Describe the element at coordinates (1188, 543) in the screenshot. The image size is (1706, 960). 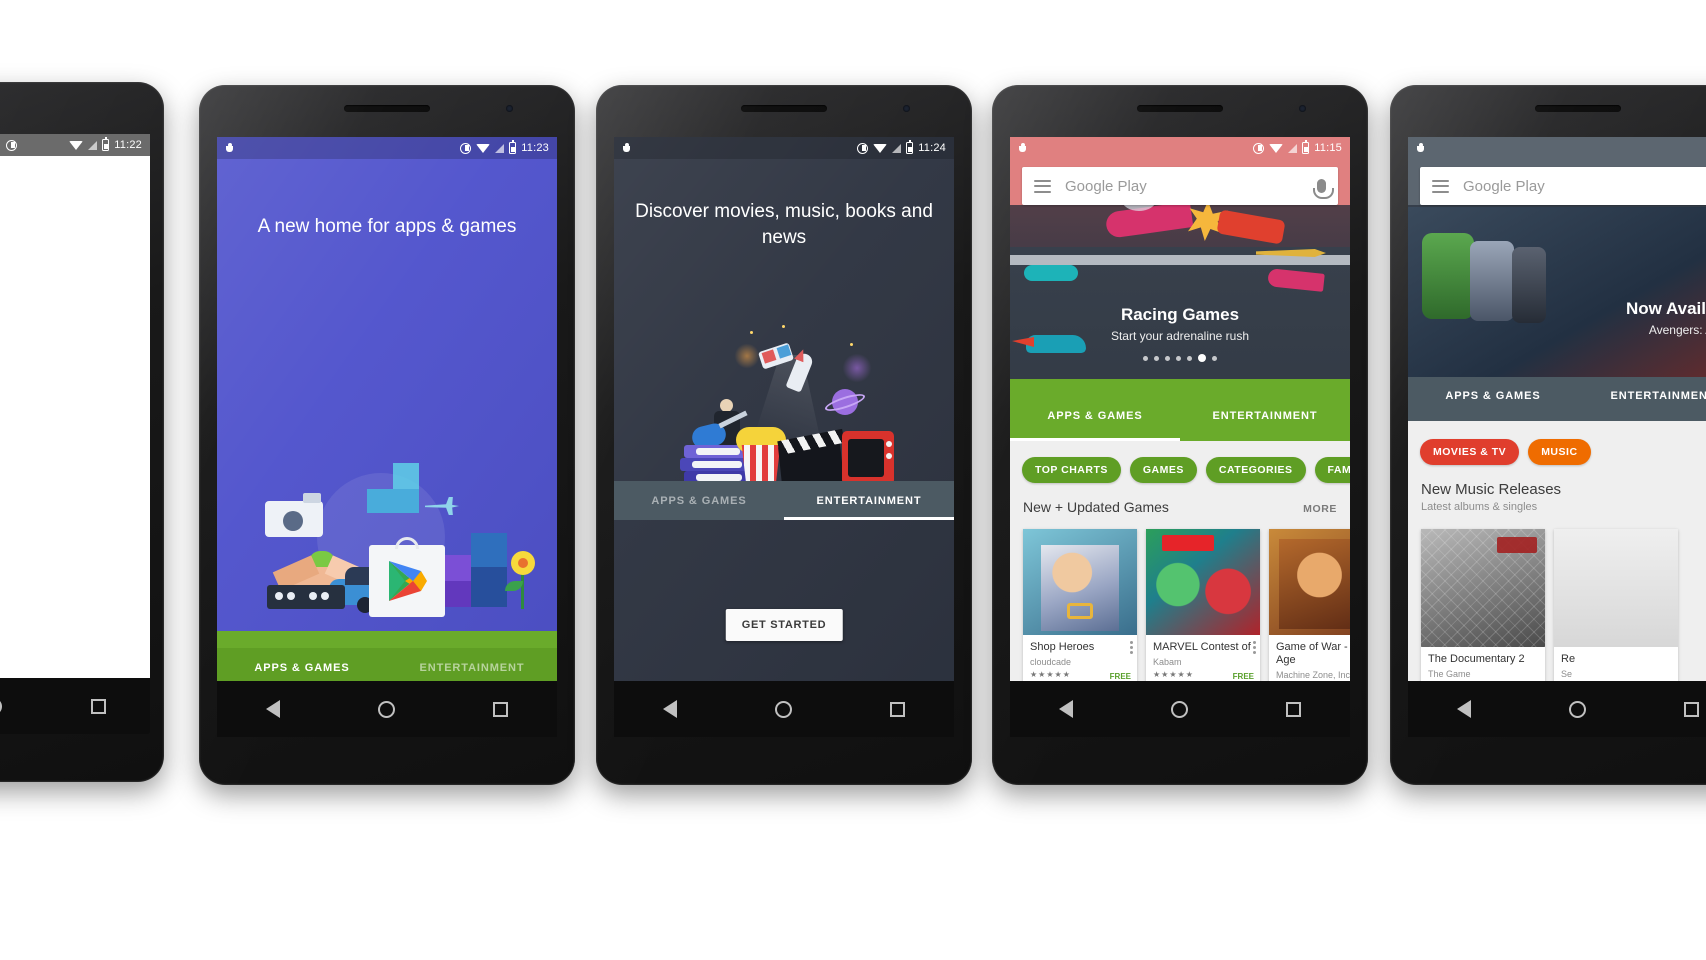
I see `marvel-logo` at that location.